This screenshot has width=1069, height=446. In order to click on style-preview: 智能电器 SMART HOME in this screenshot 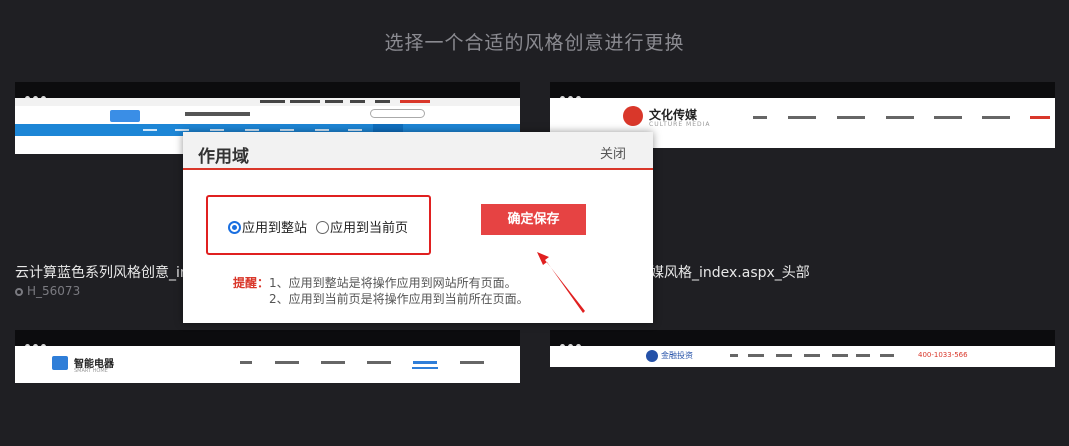, I will do `click(267, 364)`.